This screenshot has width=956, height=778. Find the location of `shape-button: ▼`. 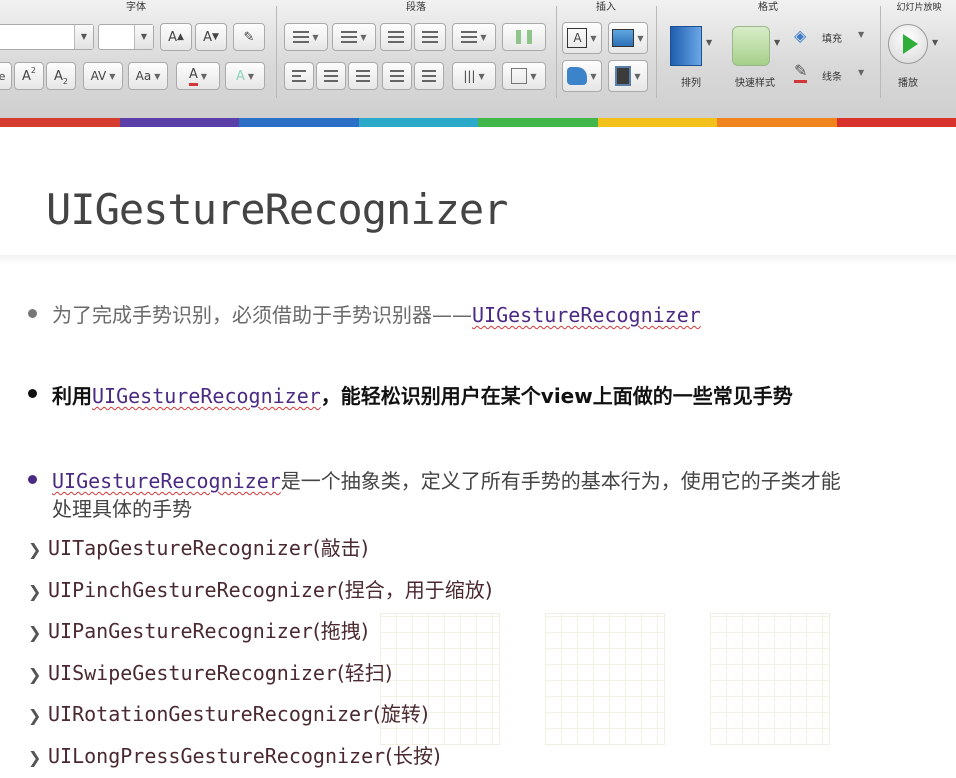

shape-button: ▼ is located at coordinates (582, 76).